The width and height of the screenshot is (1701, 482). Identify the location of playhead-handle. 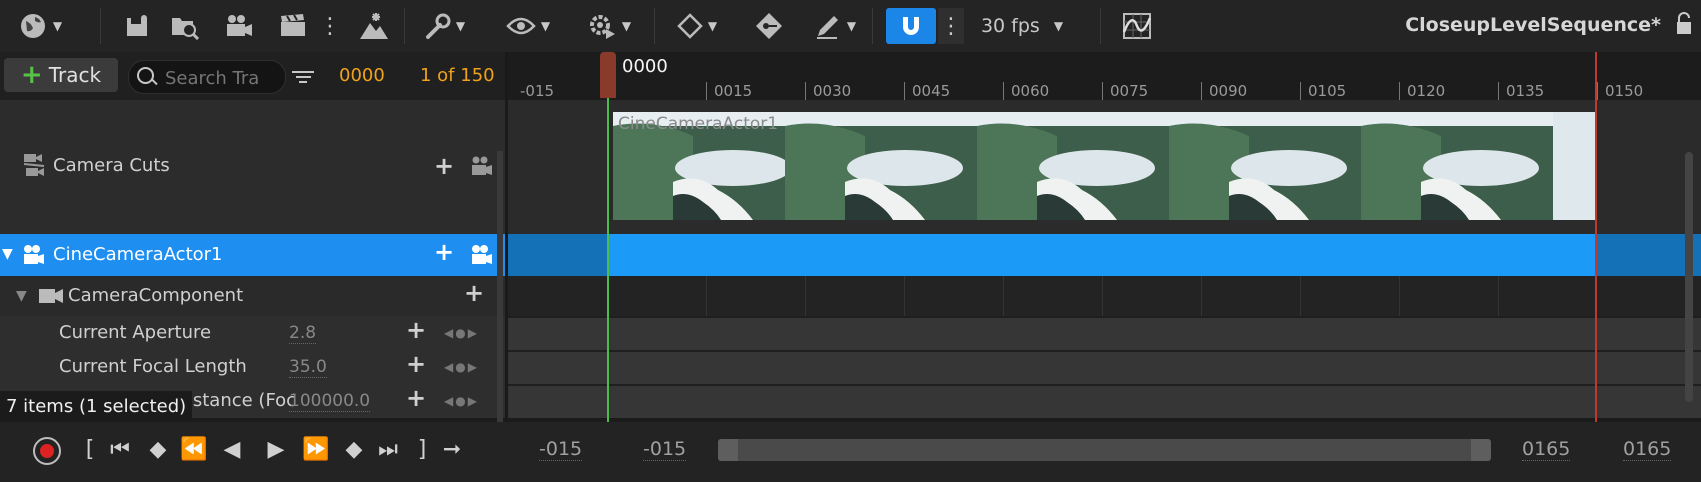
(608, 75).